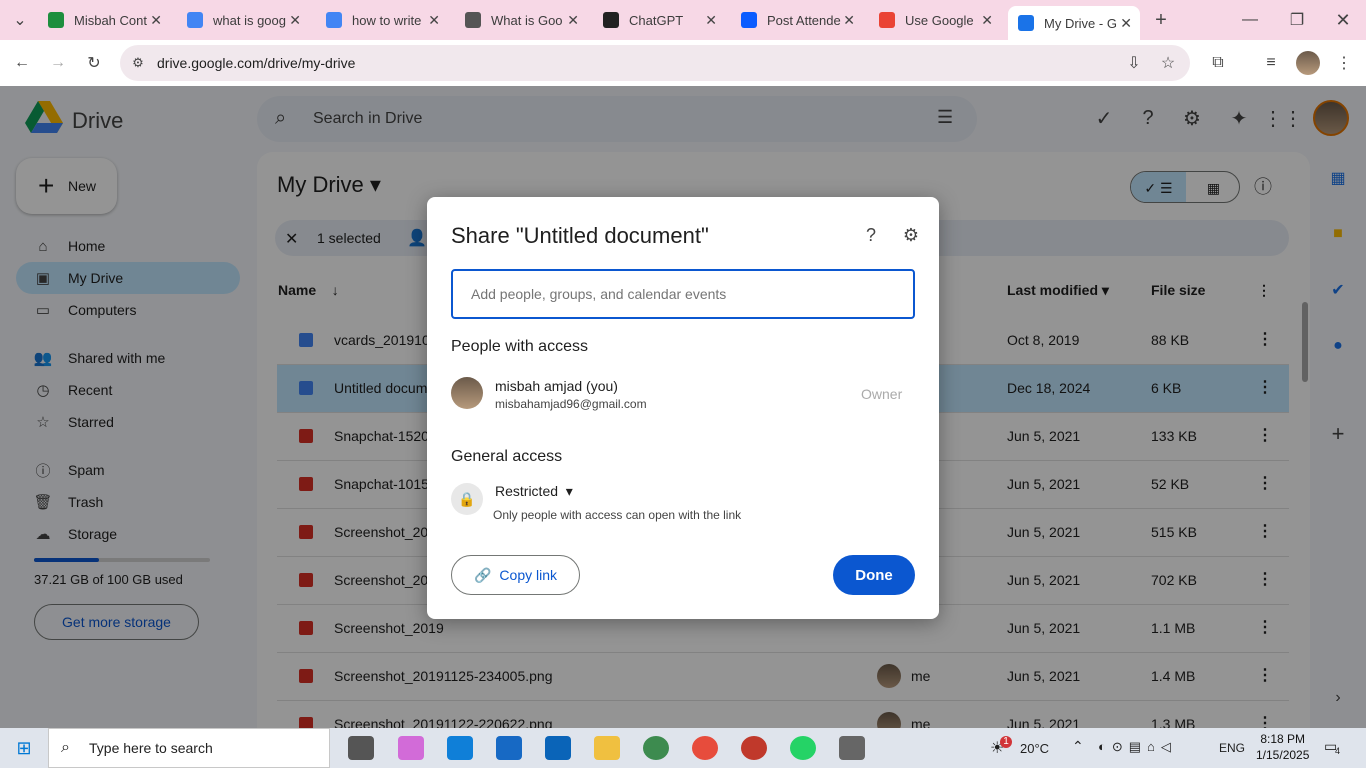  Describe the element at coordinates (556, 386) in the screenshot. I see `owner-name: misbah amjad (you)` at that location.